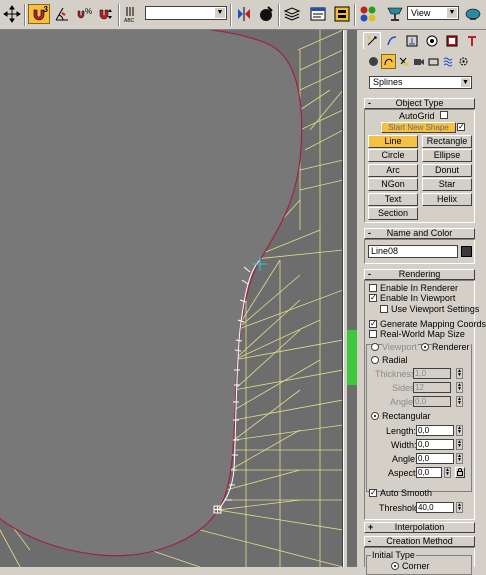 The width and height of the screenshot is (486, 575). I want to click on ellipse-label: Ellipse, so click(447, 155).